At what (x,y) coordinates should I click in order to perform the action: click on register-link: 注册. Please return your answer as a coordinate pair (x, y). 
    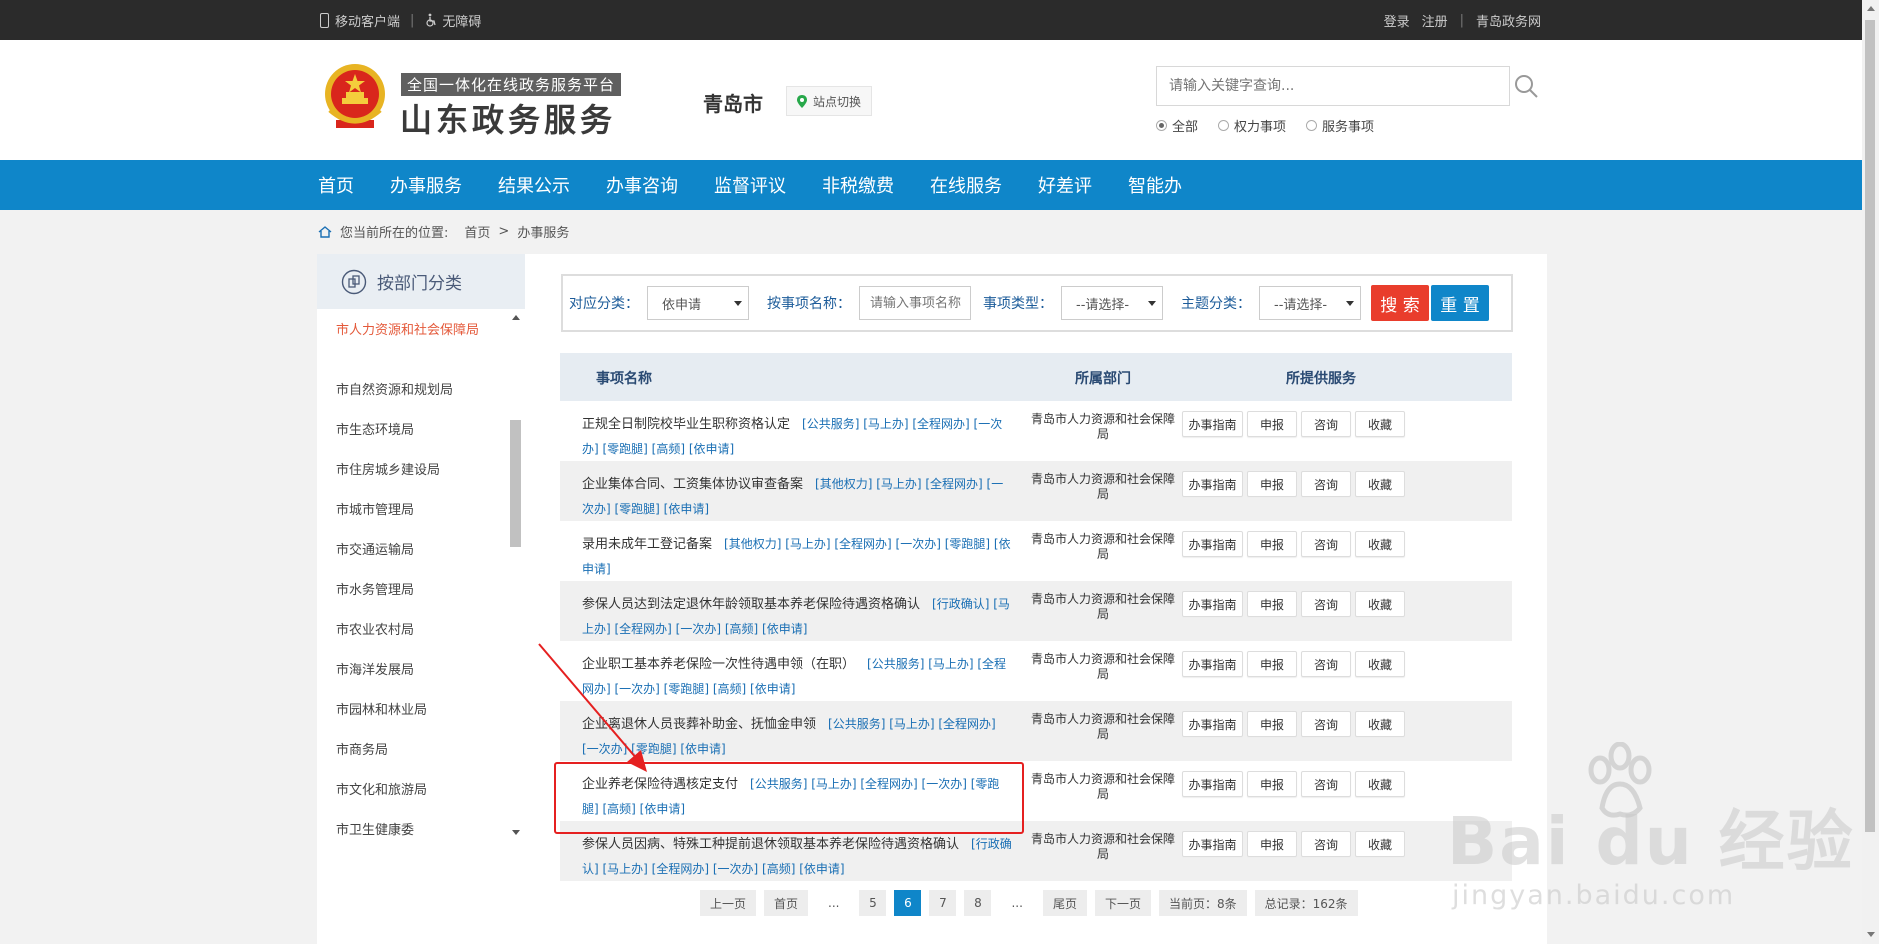
    Looking at the image, I should click on (1435, 20).